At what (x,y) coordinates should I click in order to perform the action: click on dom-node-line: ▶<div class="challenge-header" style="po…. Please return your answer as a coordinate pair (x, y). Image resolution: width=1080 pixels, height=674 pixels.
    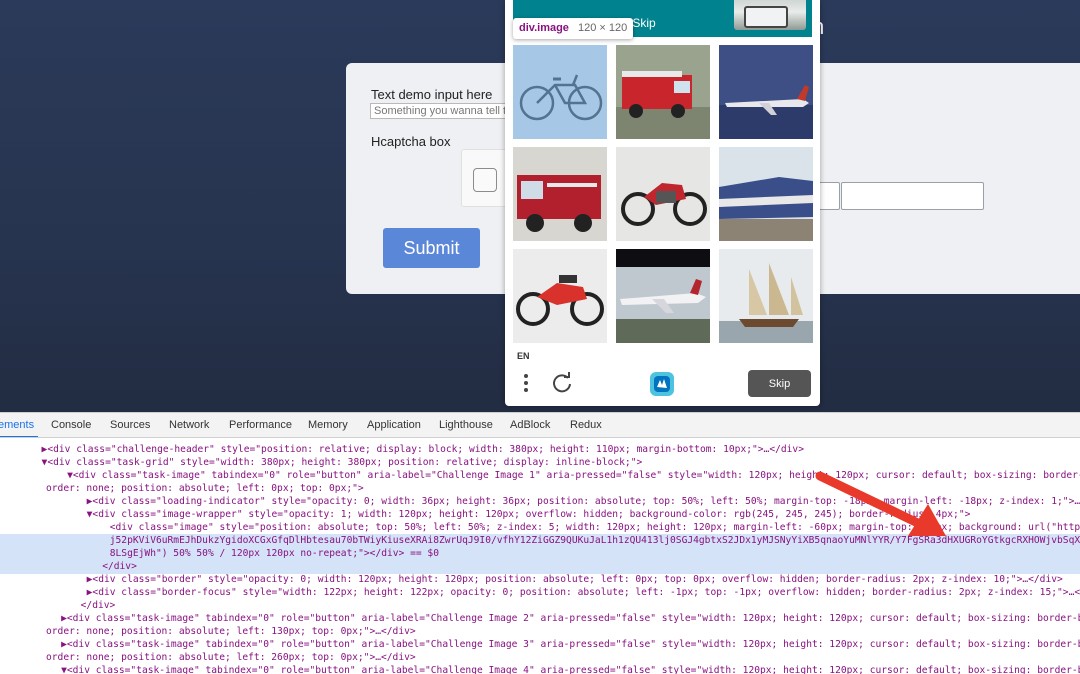
    Looking at the image, I should click on (417, 449).